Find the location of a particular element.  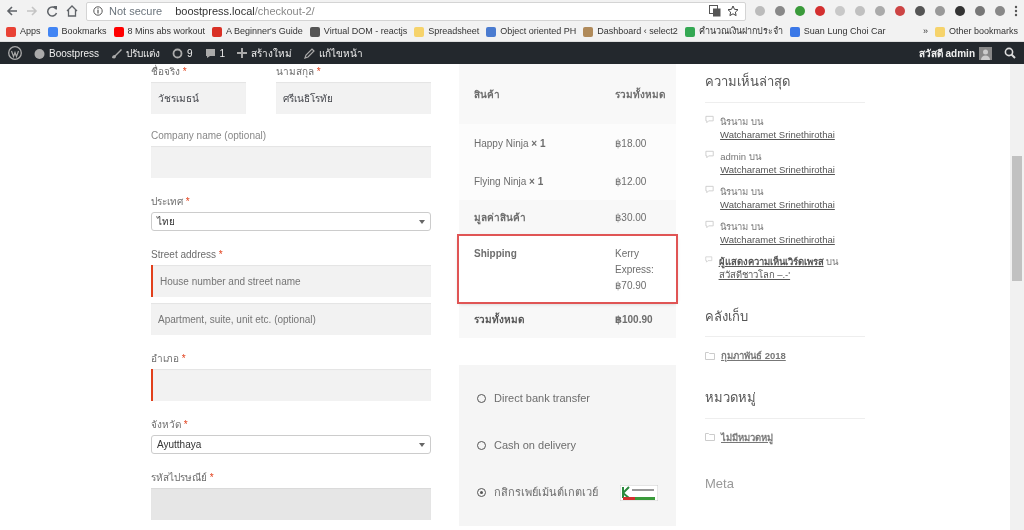

updates-link: 9 is located at coordinates (182, 53).